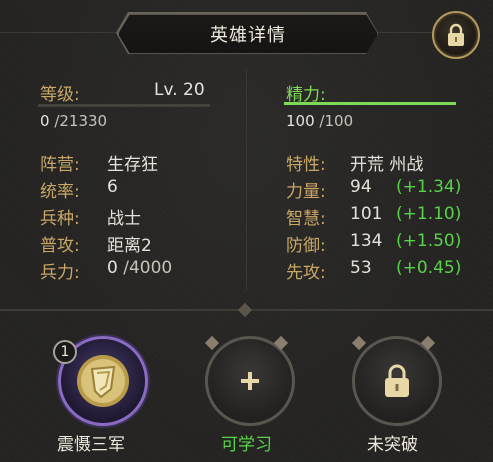 The height and width of the screenshot is (462, 493). I want to click on stat-label: 兵种:, so click(60, 219).